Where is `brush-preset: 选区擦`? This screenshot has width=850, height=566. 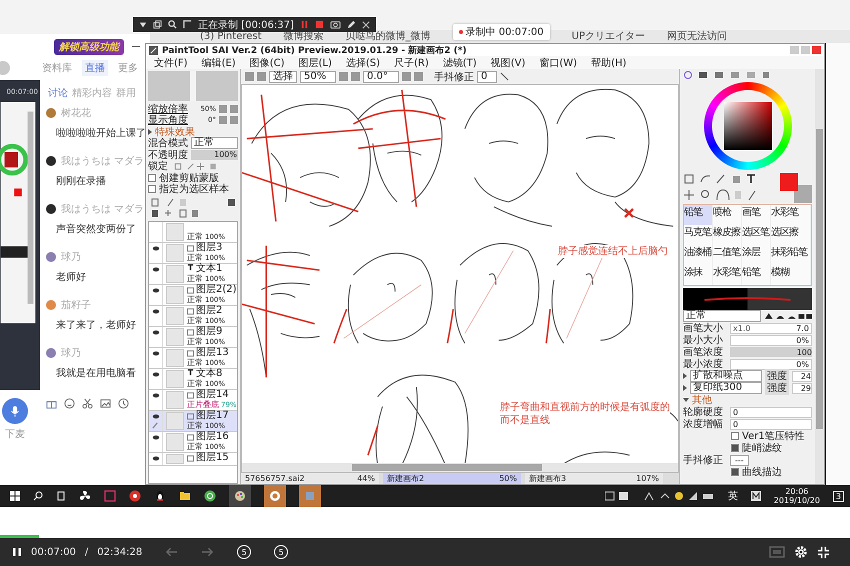
brush-preset: 选区擦 is located at coordinates (791, 235).